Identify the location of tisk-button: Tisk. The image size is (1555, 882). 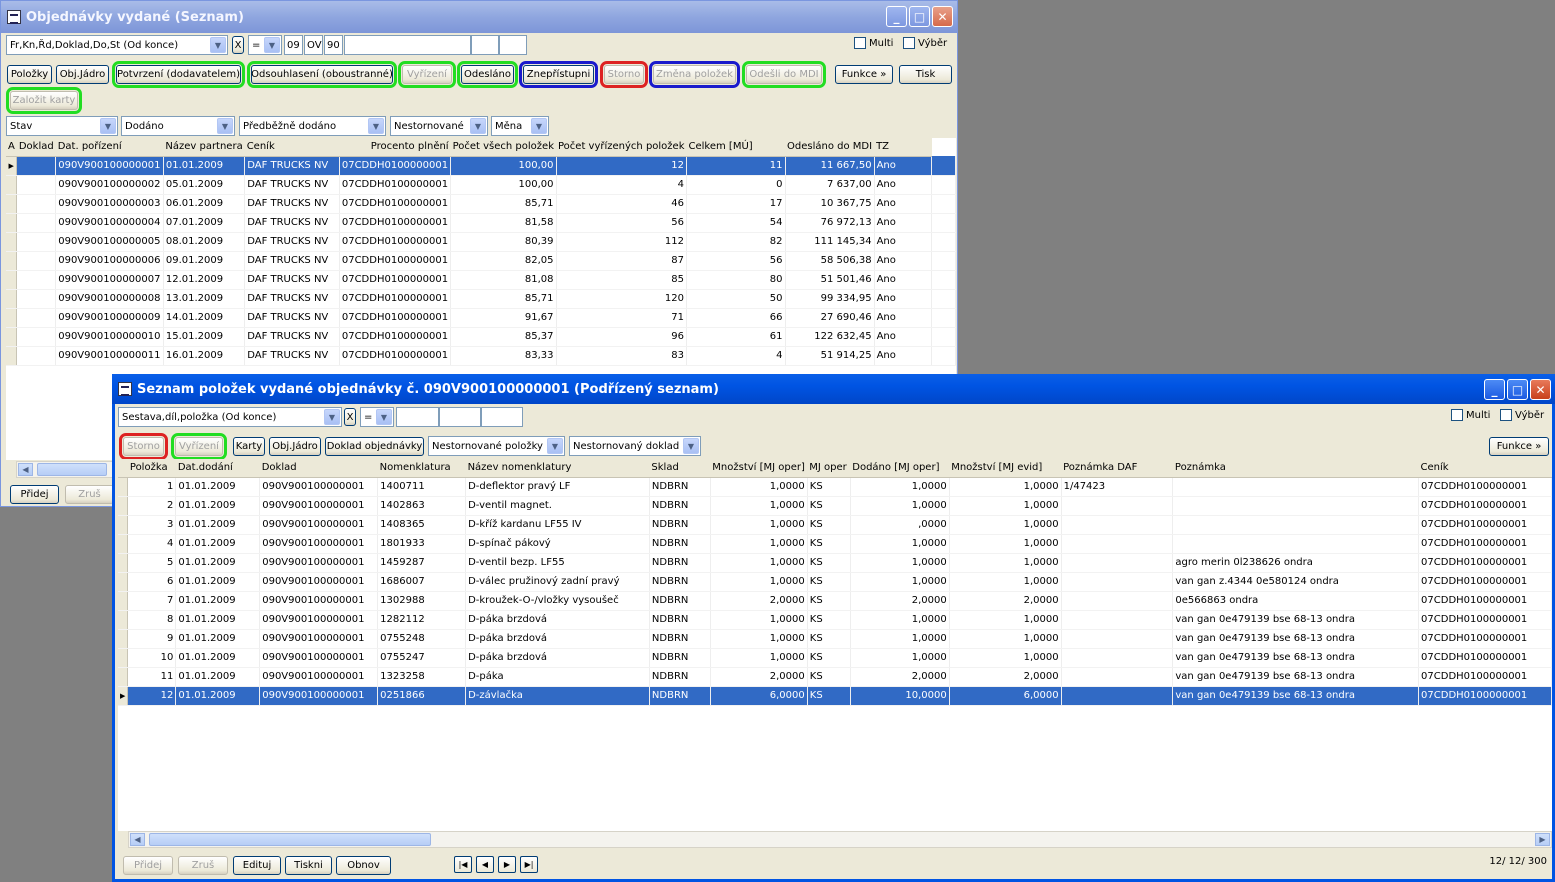
(925, 74).